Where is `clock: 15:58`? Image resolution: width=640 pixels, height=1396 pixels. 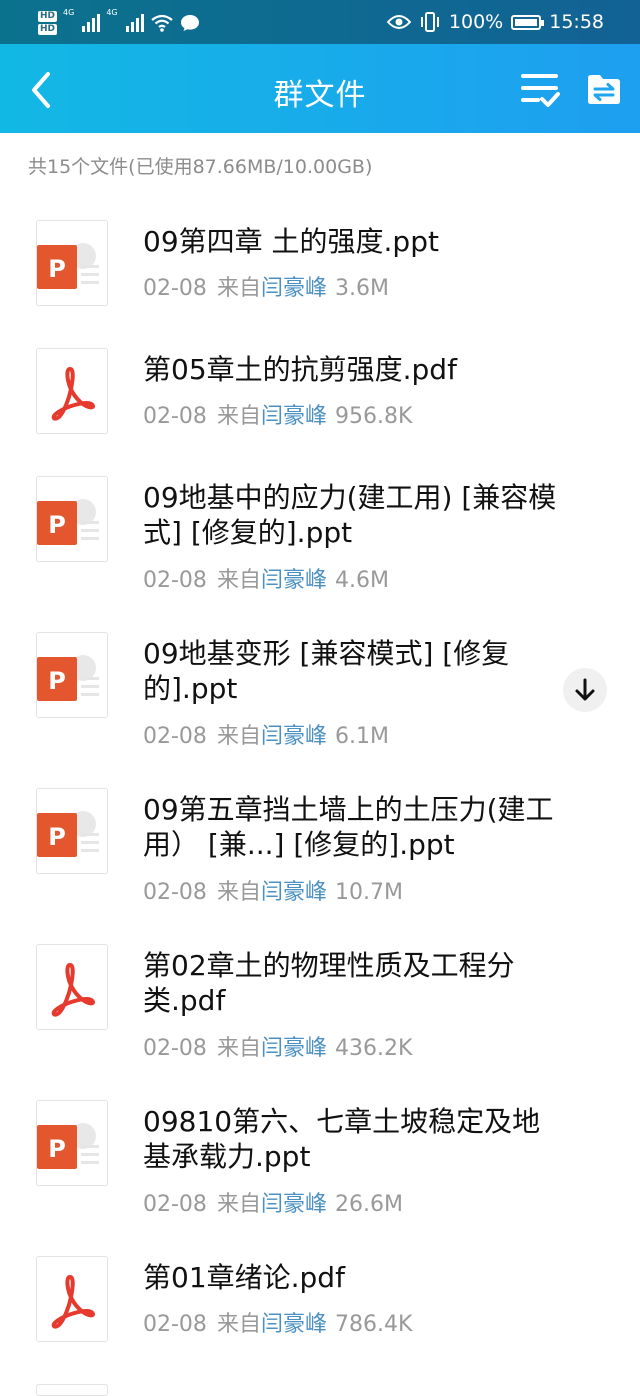
clock: 15:58 is located at coordinates (576, 22).